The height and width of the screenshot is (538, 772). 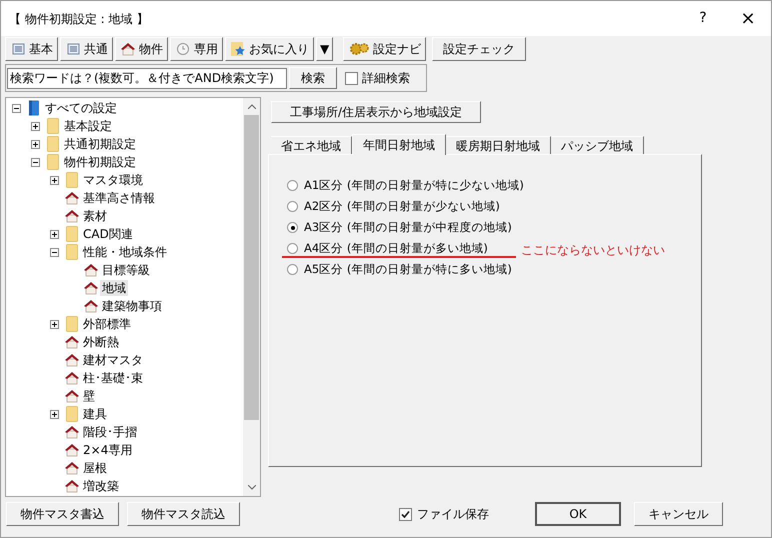 What do you see at coordinates (126, 270) in the screenshot?
I see `tree-item: 目標等級` at bounding box center [126, 270].